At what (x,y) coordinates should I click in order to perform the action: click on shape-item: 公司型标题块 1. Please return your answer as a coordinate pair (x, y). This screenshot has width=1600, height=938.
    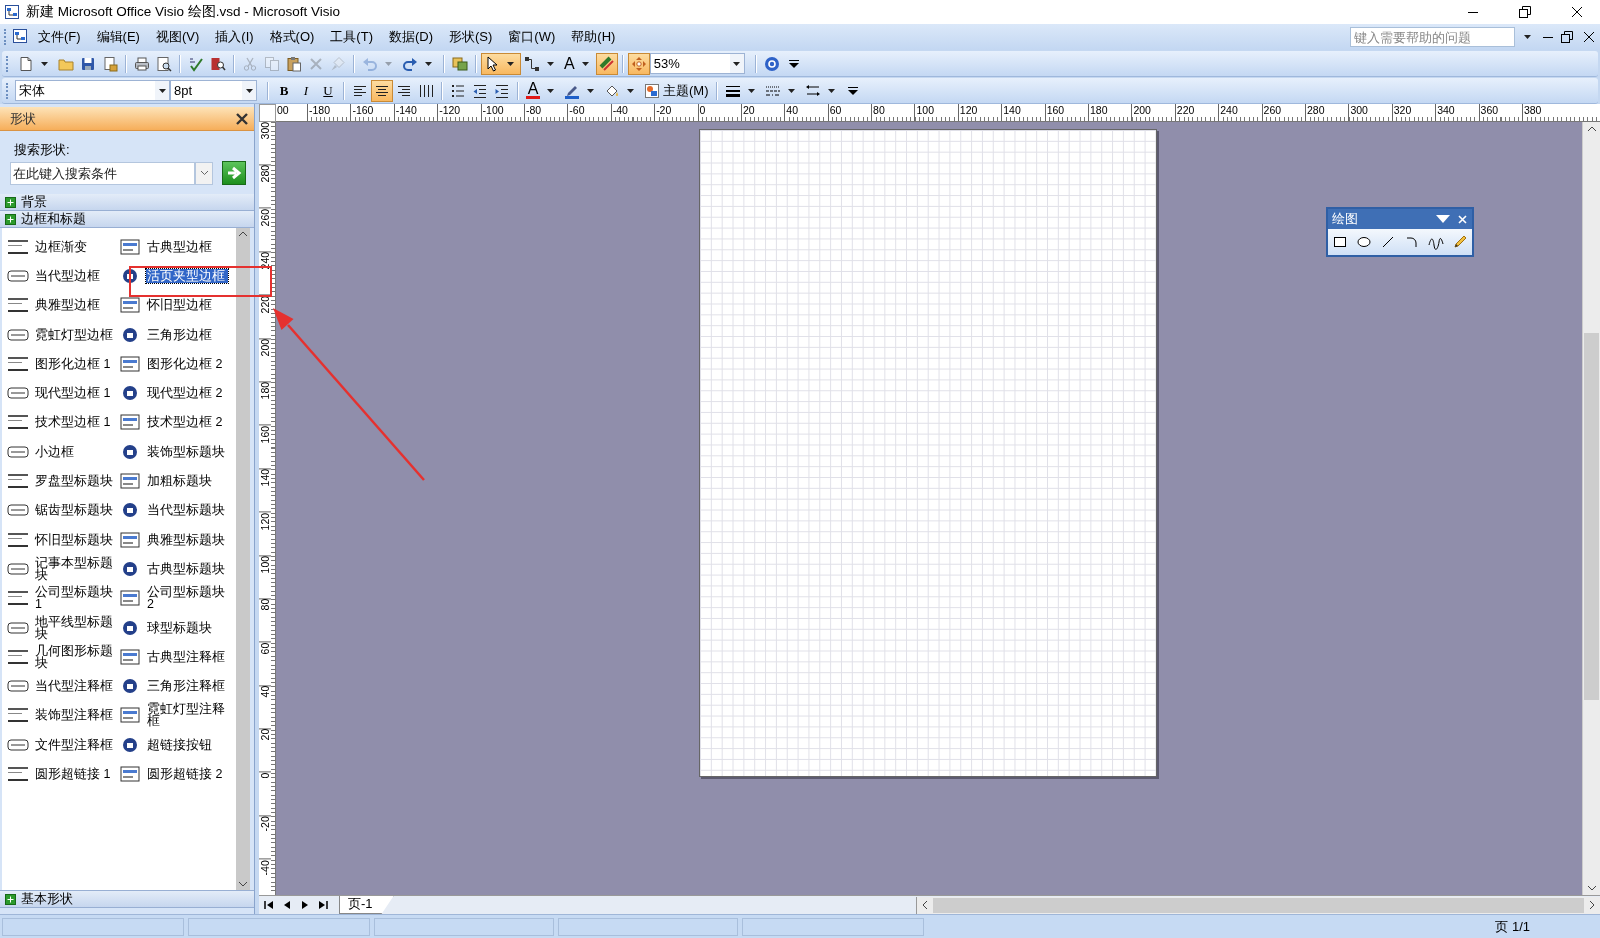
    Looking at the image, I should click on (62, 598).